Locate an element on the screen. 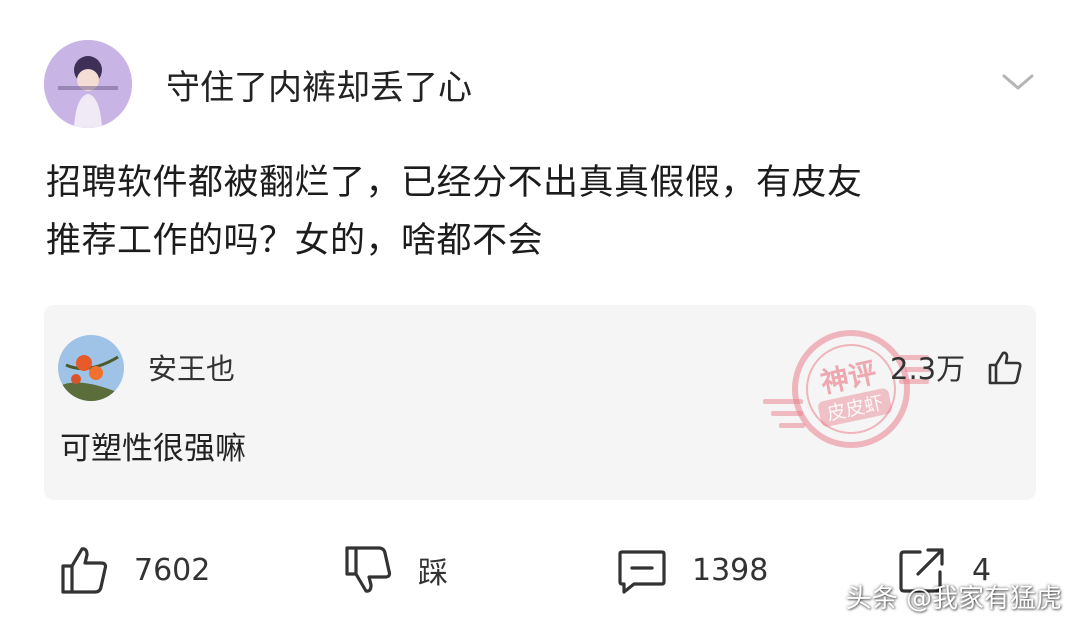  reply-username: 安王也 is located at coordinates (191, 369).